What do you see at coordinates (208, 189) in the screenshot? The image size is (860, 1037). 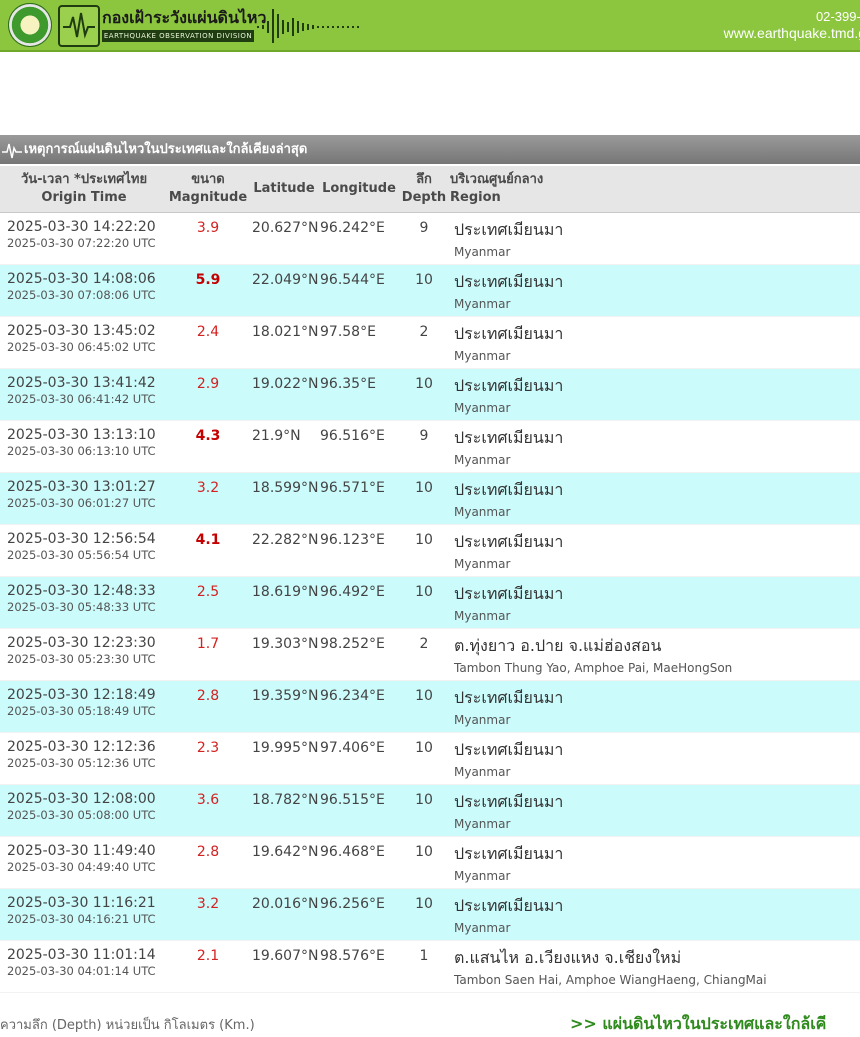 I see `header-magnitude: ขนาด Magnitude` at bounding box center [208, 189].